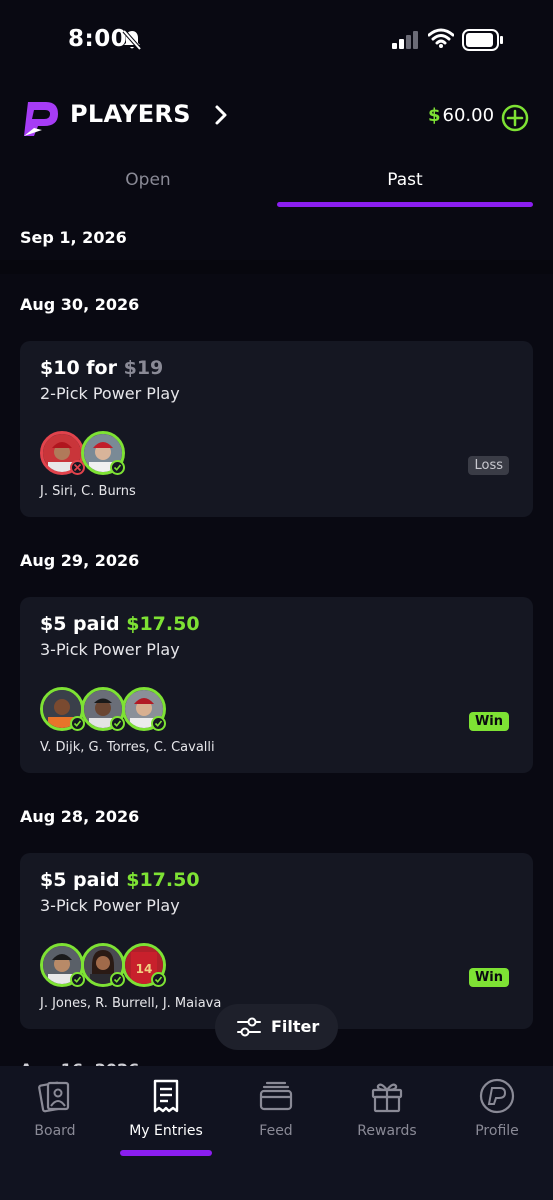 Image resolution: width=553 pixels, height=1200 pixels. What do you see at coordinates (98, 39) in the screenshot?
I see `status-time: 8:00` at bounding box center [98, 39].